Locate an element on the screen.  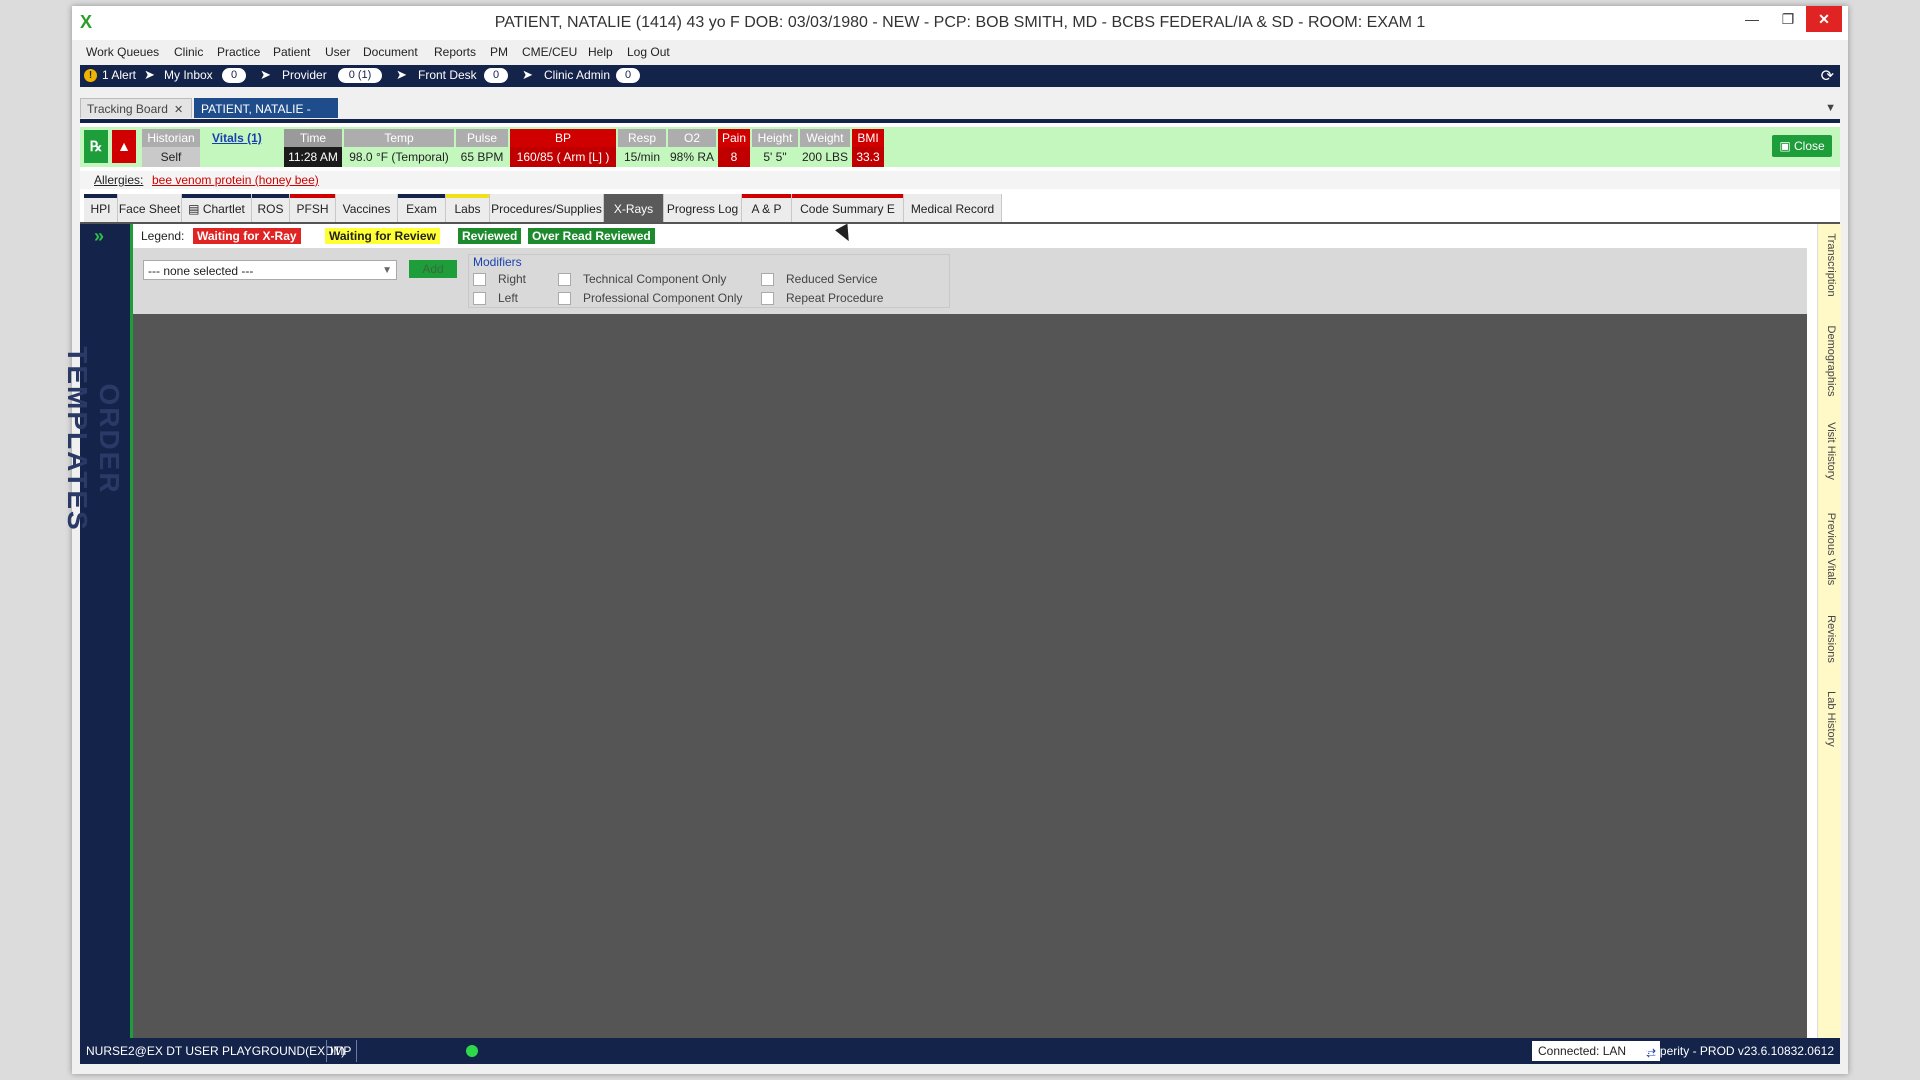
menu-patient: Patient is located at coordinates (291, 52).